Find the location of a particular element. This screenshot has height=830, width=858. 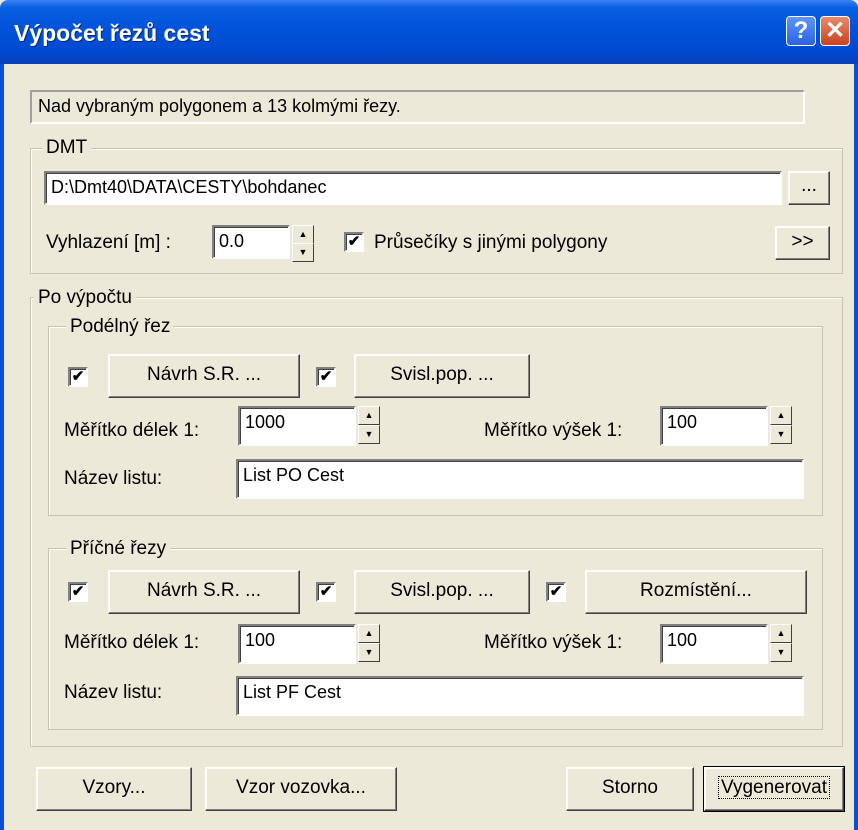

more-button: >> is located at coordinates (802, 243).